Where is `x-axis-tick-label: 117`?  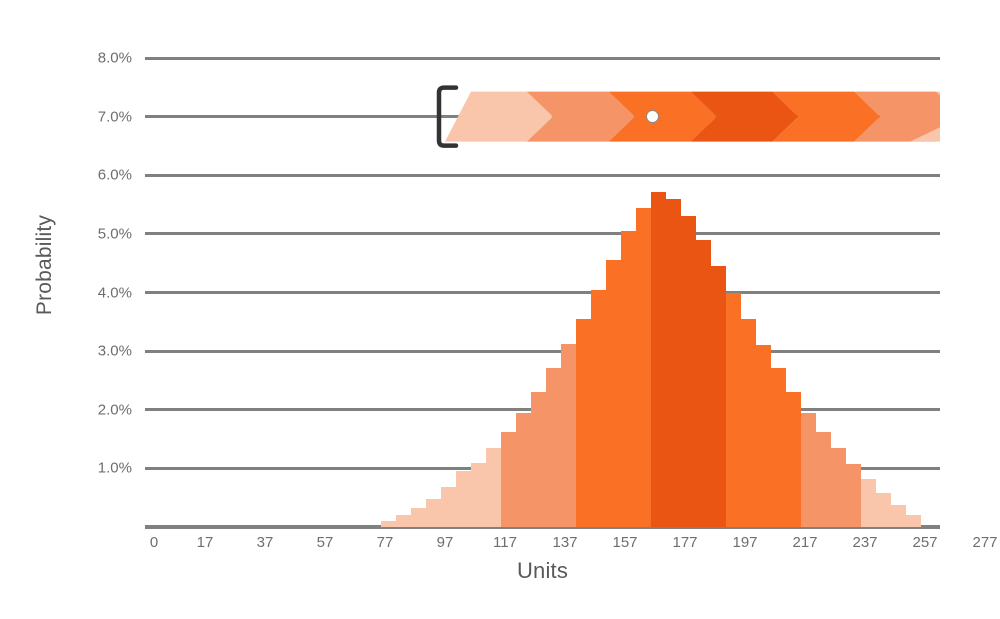
x-axis-tick-label: 117 is located at coordinates (505, 542).